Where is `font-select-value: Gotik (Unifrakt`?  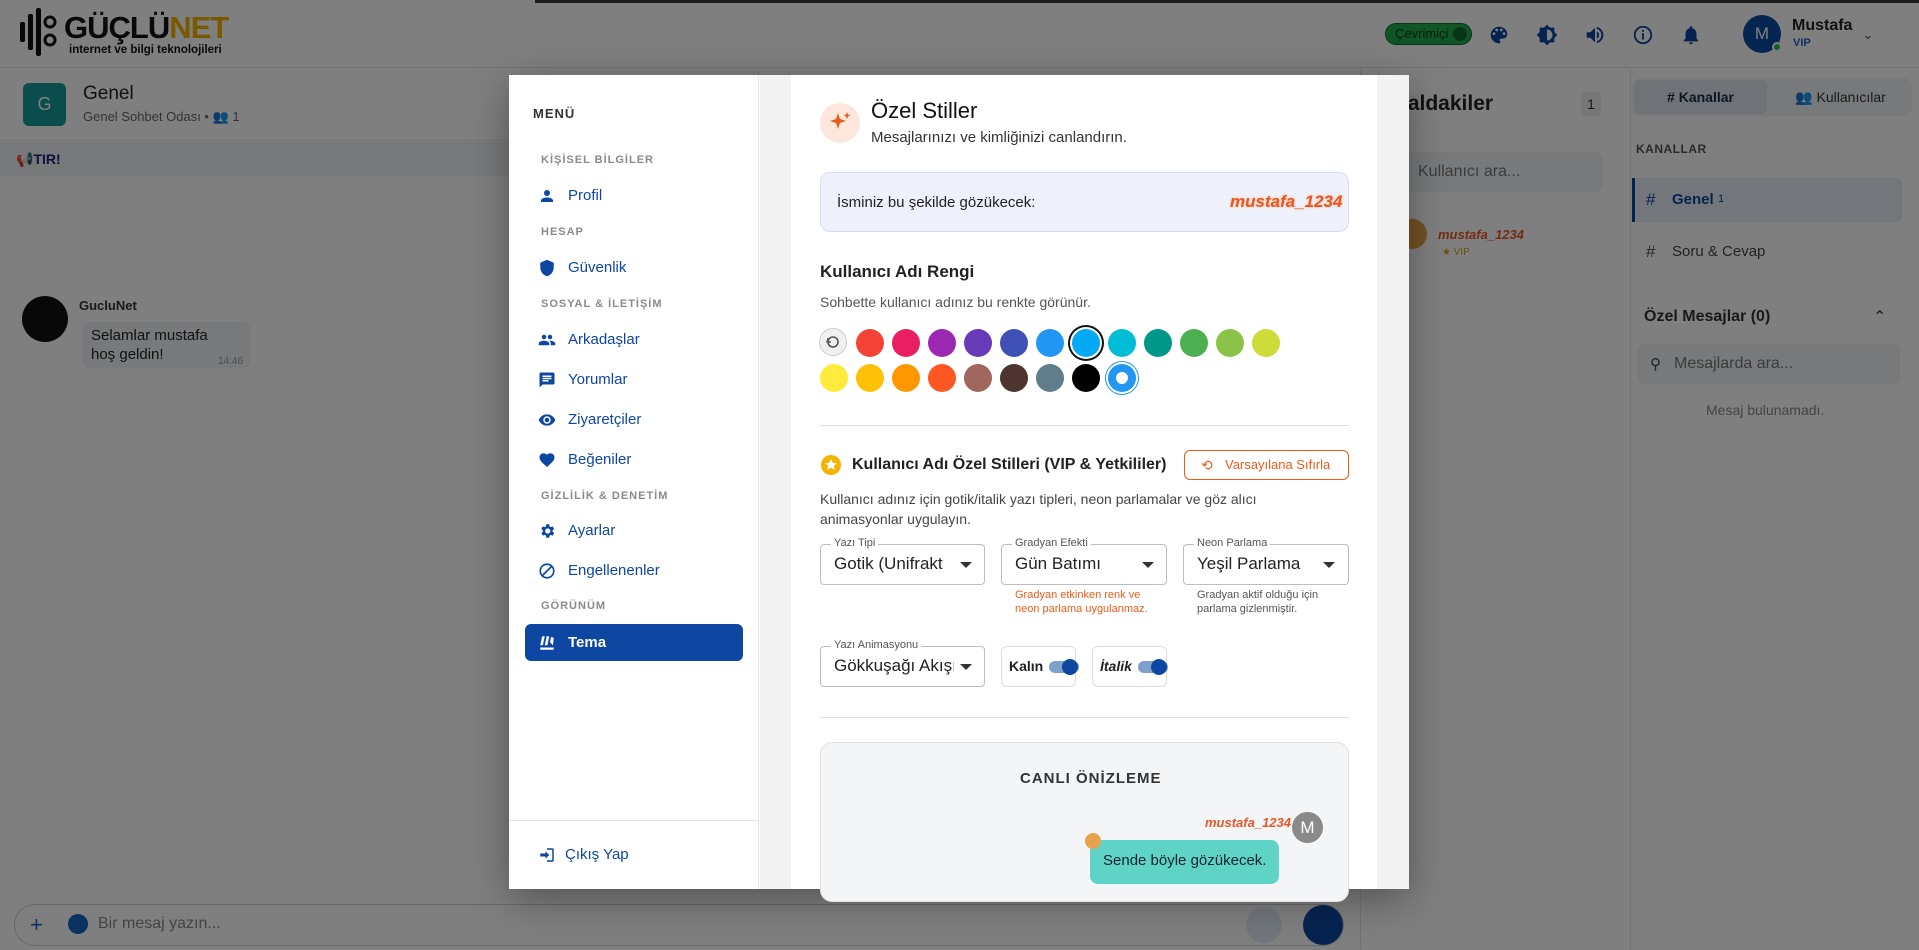 font-select-value: Gotik (Unifrakt is located at coordinates (888, 563).